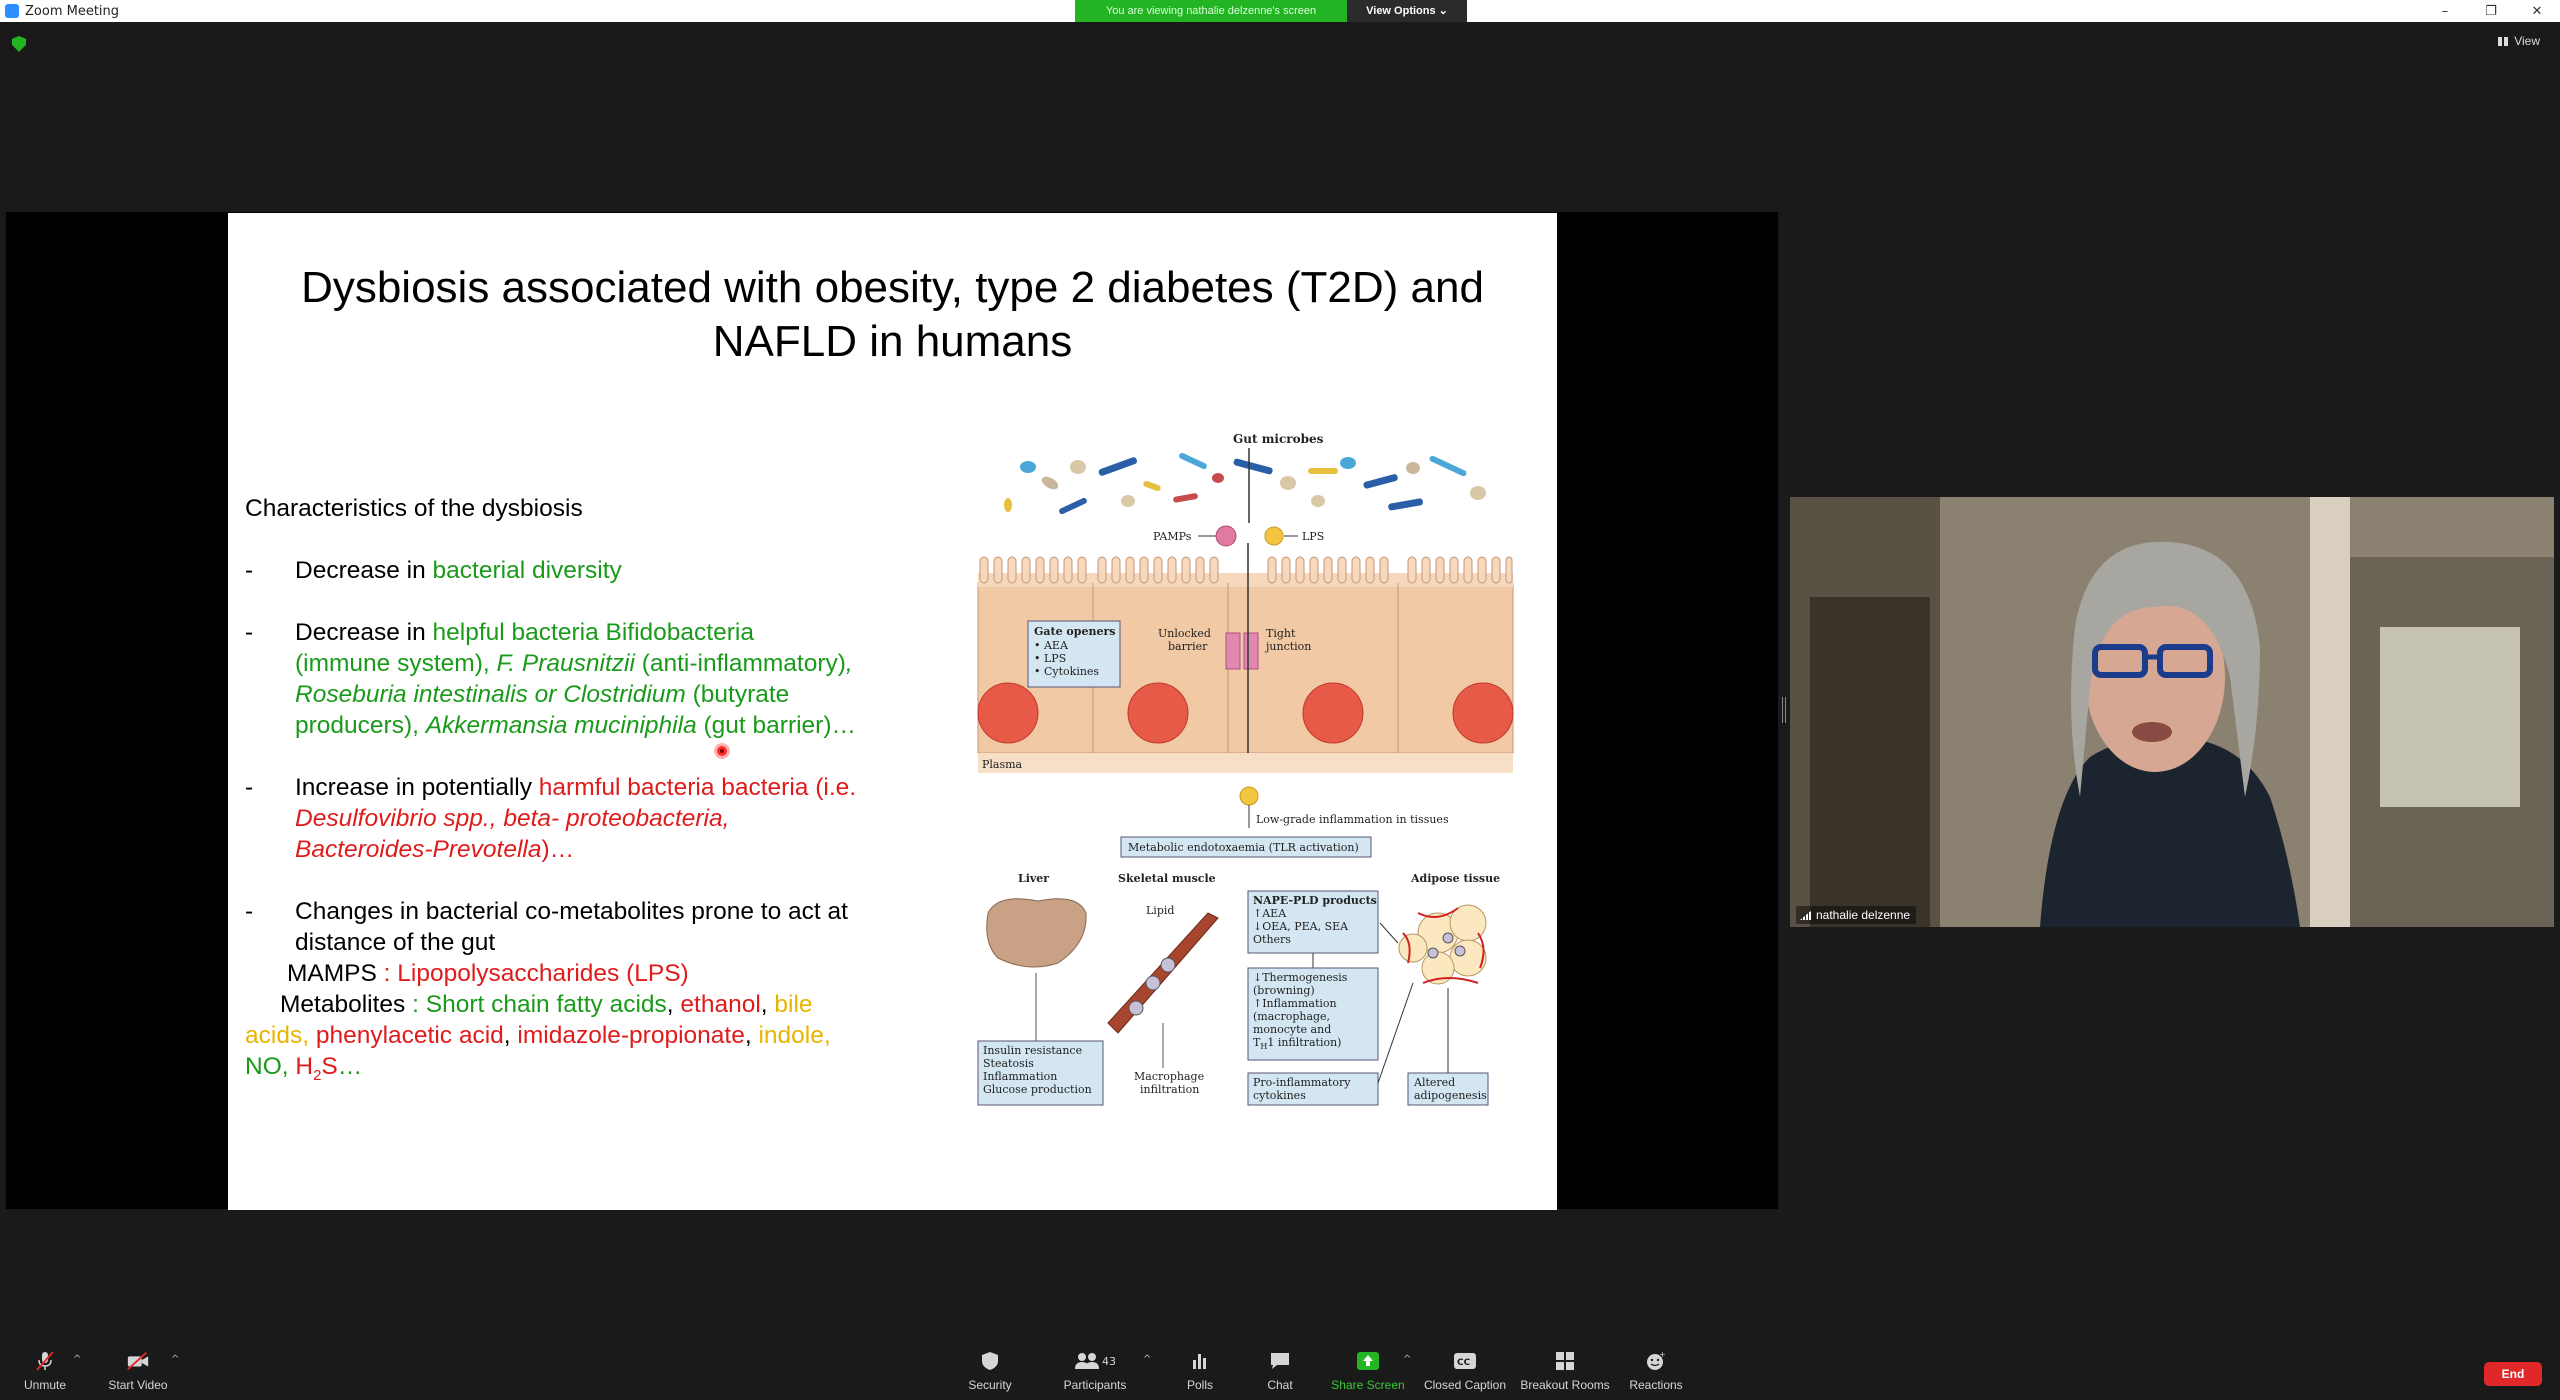 Image resolution: width=2560 pixels, height=1400 pixels. What do you see at coordinates (1565, 1385) in the screenshot?
I see `breakout-rooms-label: Breakout Rooms` at bounding box center [1565, 1385].